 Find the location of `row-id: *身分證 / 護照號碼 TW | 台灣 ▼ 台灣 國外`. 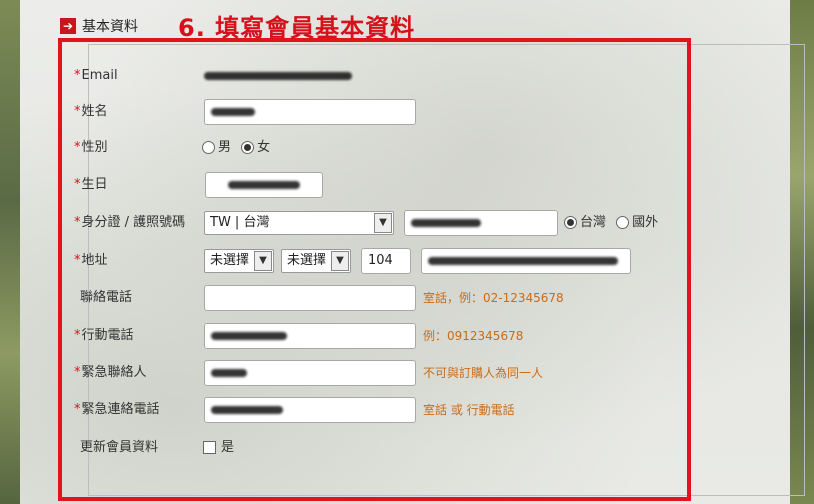

row-id: *身分證 / 護照號碼 TW | 台灣 ▼ 台灣 國外 is located at coordinates (405, 223).